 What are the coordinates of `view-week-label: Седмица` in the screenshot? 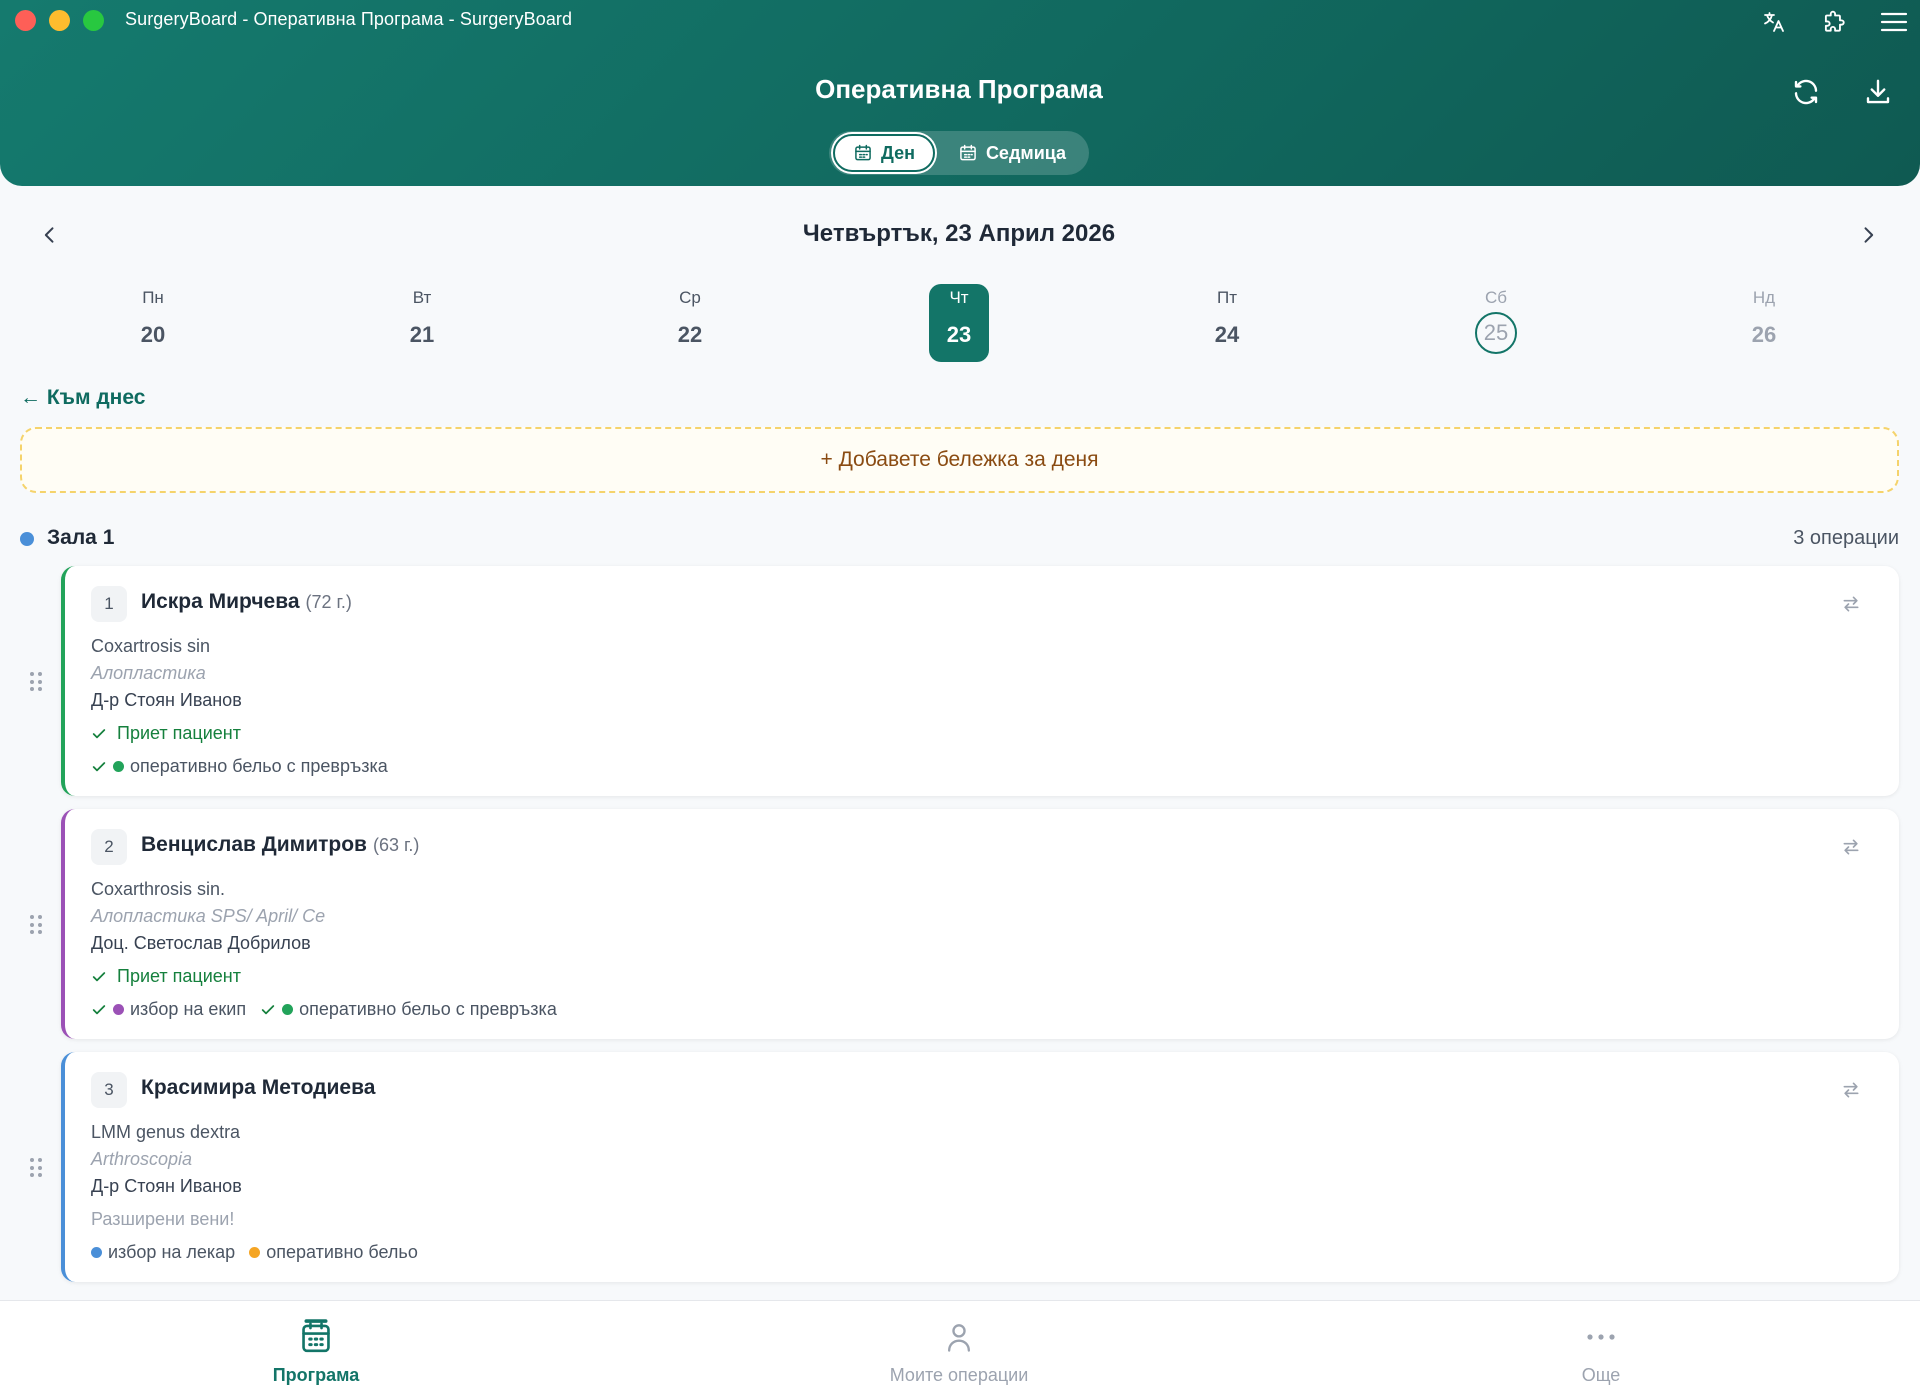 It's located at (1026, 152).